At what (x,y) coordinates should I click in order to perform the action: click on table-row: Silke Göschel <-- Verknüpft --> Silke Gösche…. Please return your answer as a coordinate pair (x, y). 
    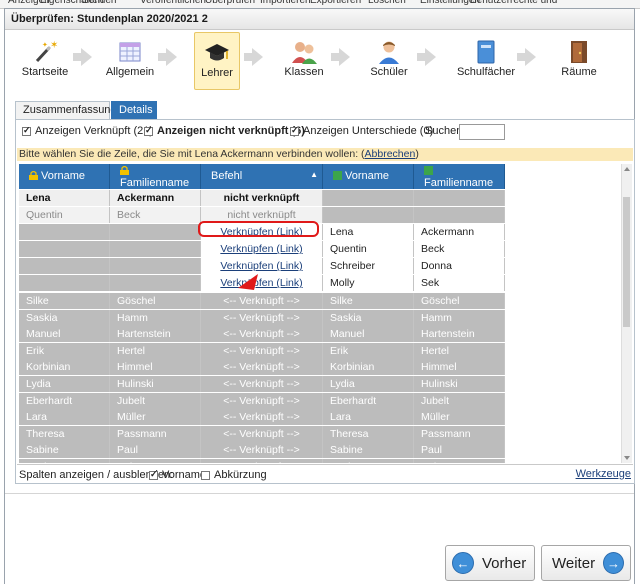
    Looking at the image, I should click on (262, 301).